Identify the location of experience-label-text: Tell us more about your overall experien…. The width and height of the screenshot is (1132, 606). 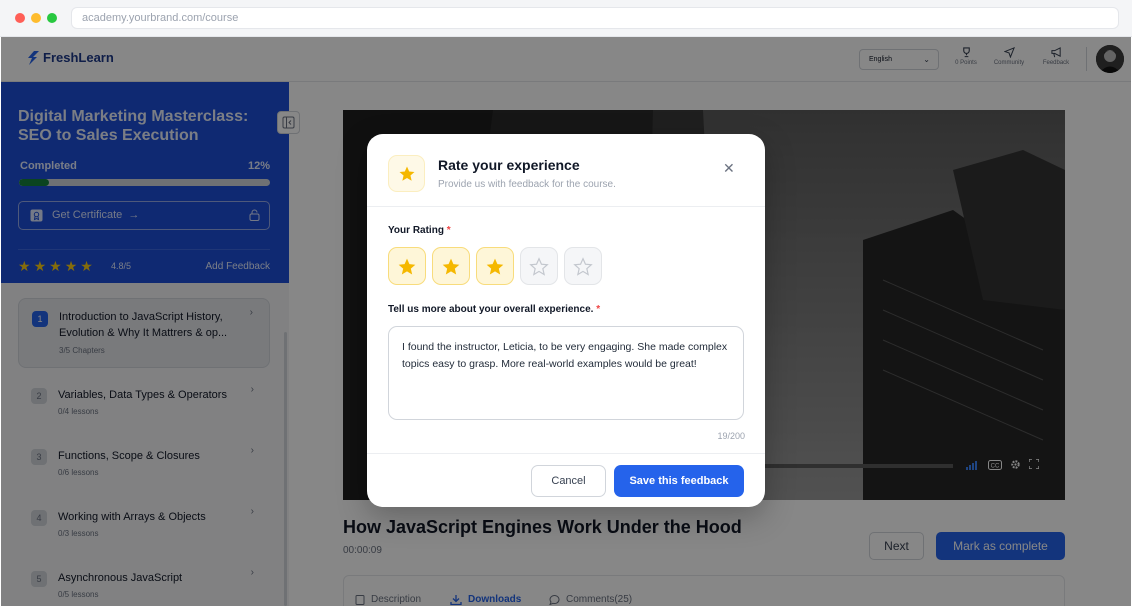
(491, 309).